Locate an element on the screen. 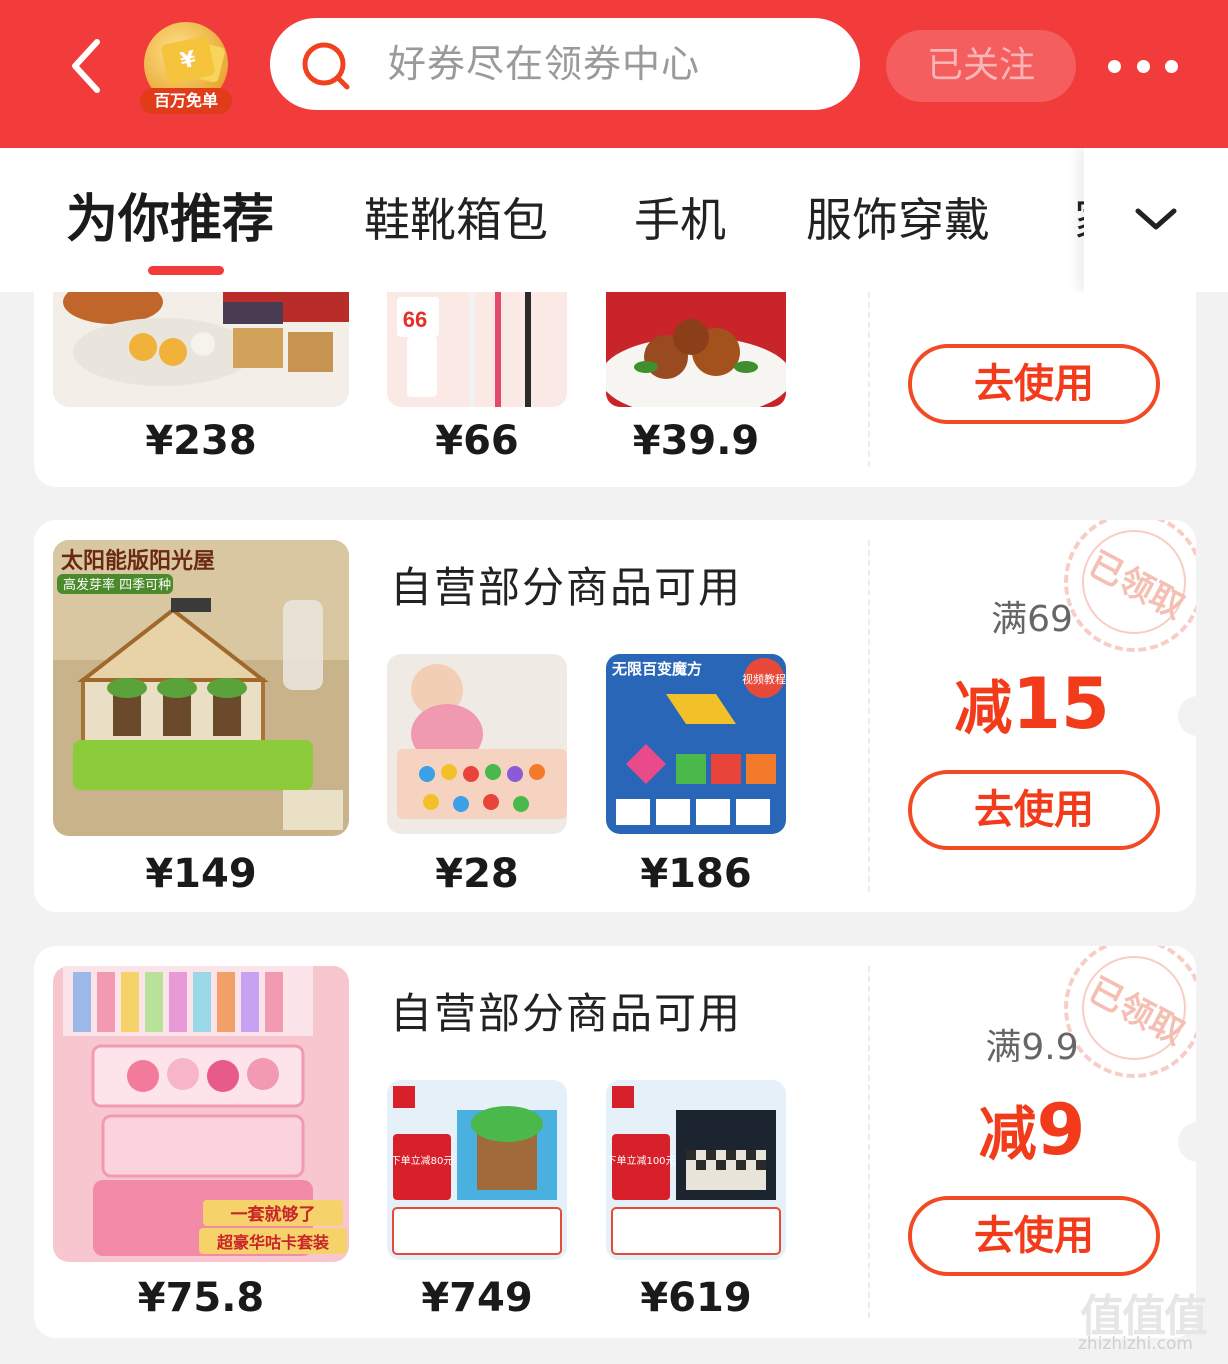 Image resolution: width=1228 pixels, height=1364 pixels. tab-apparel: 服饰穿戴 is located at coordinates (898, 220).